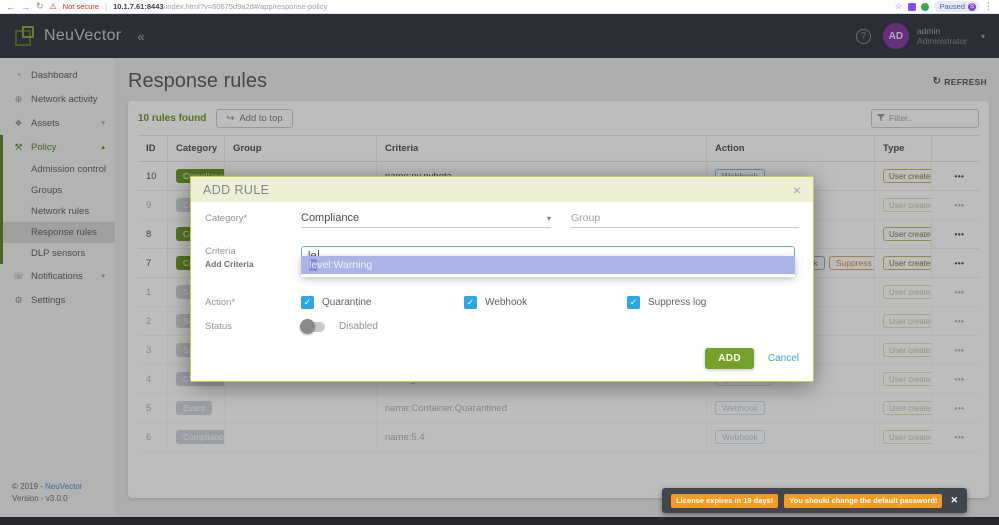  Describe the element at coordinates (708, 302) in the screenshot. I see `suppress-log-checkbox: ✓ Suppress log` at that location.